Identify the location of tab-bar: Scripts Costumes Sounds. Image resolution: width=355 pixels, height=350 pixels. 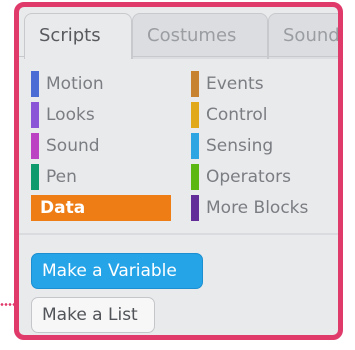
(178, 33).